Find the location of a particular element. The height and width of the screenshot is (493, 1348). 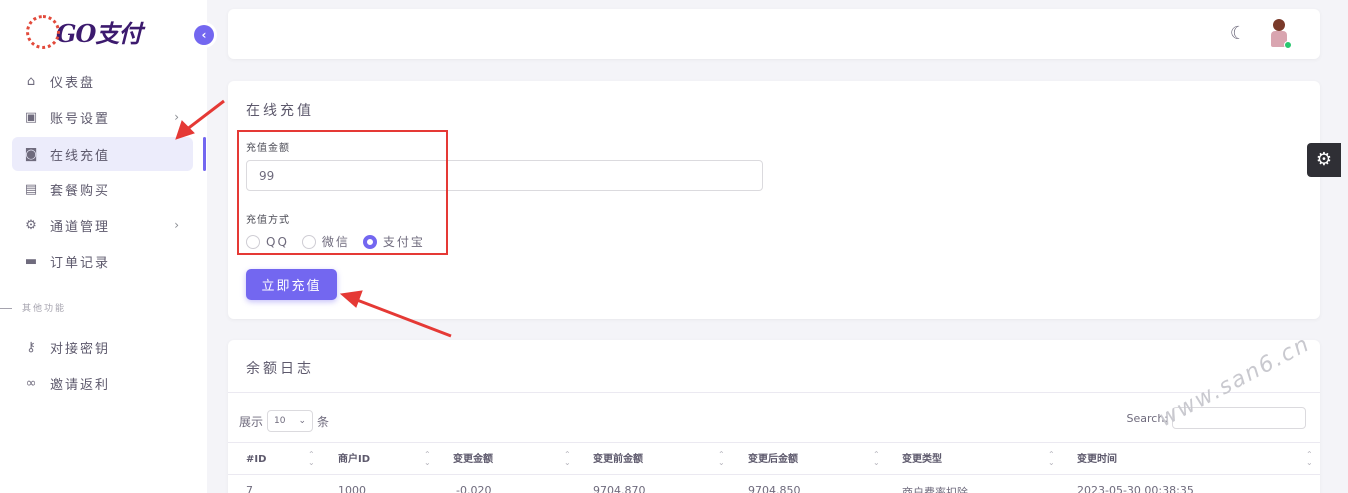

recharge-title: 在线充值 is located at coordinates (280, 111).